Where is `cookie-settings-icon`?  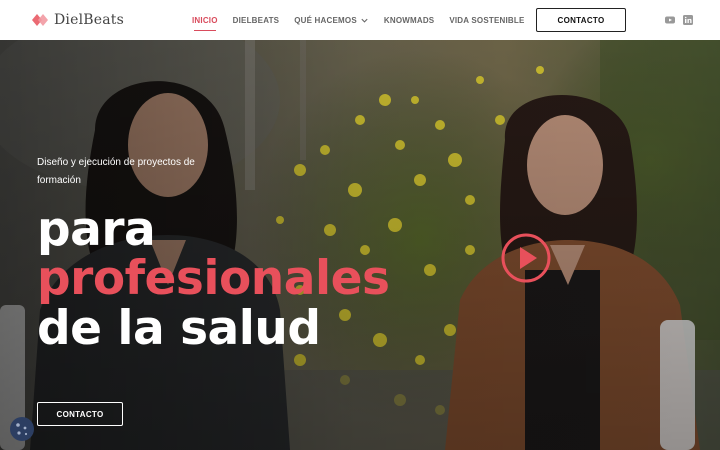
cookie-settings-icon is located at coordinates (22, 429).